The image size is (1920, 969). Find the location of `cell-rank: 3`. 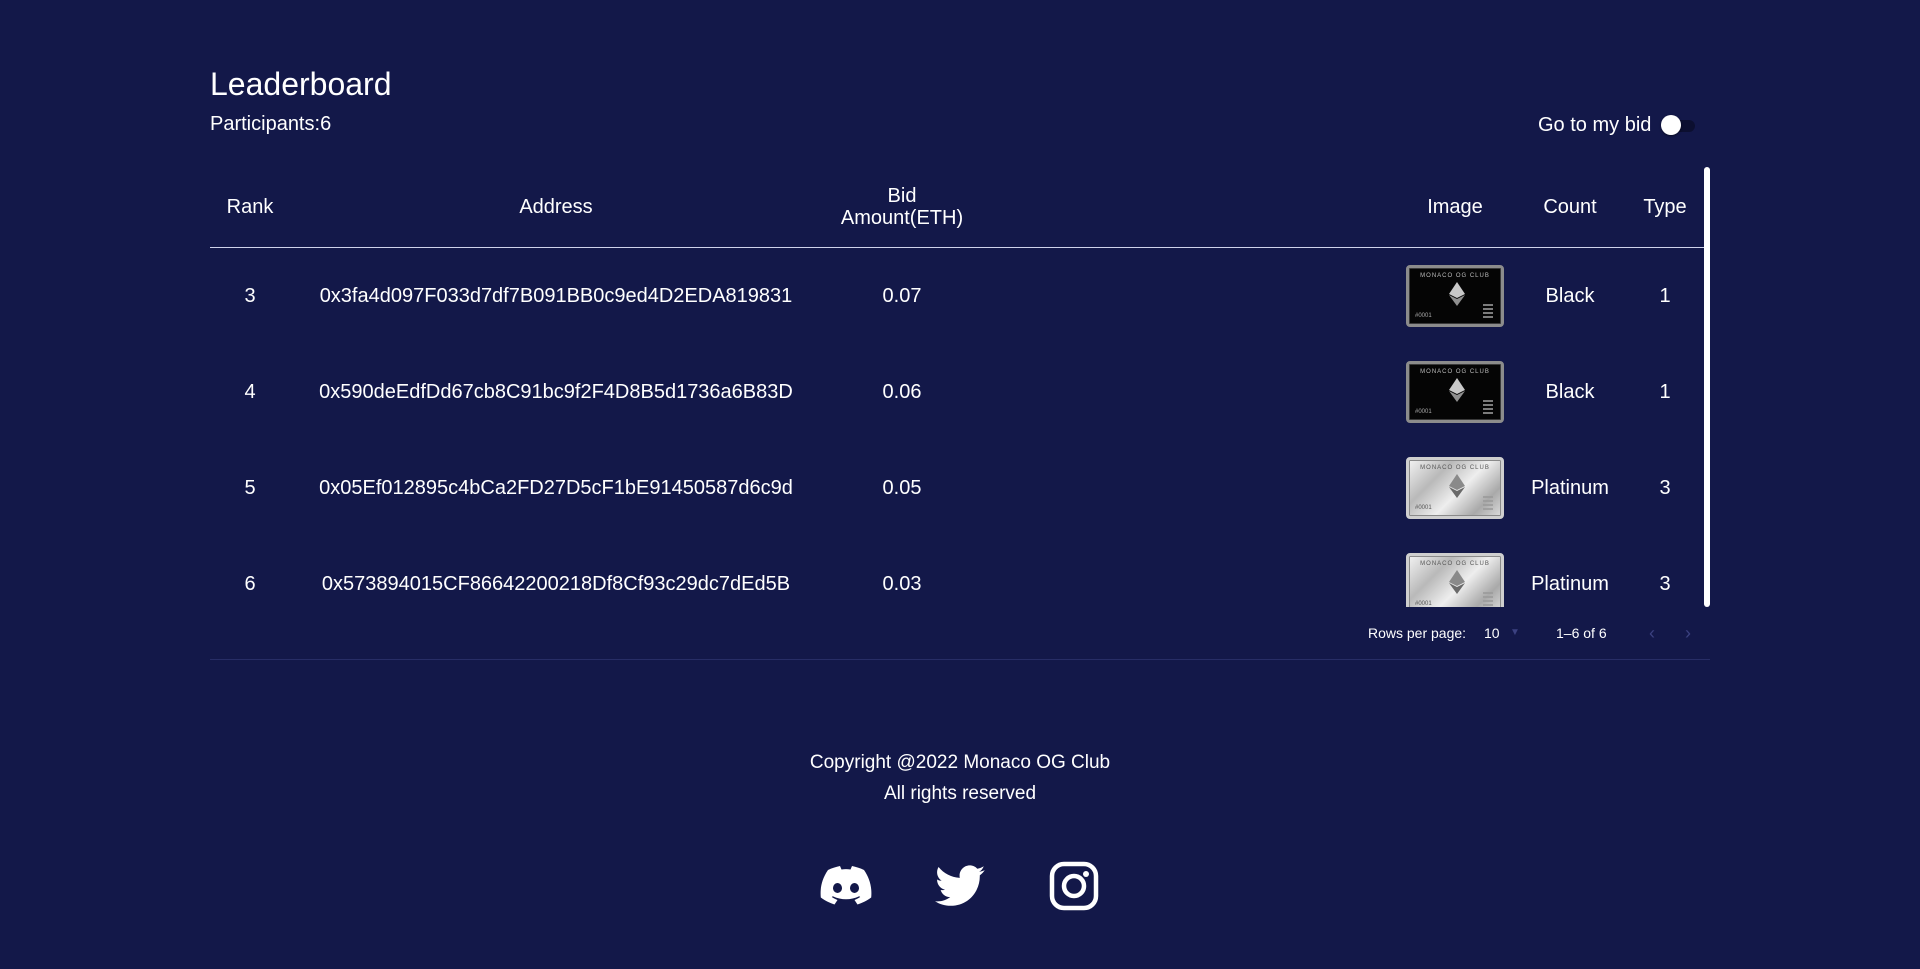

cell-rank: 3 is located at coordinates (250, 296).